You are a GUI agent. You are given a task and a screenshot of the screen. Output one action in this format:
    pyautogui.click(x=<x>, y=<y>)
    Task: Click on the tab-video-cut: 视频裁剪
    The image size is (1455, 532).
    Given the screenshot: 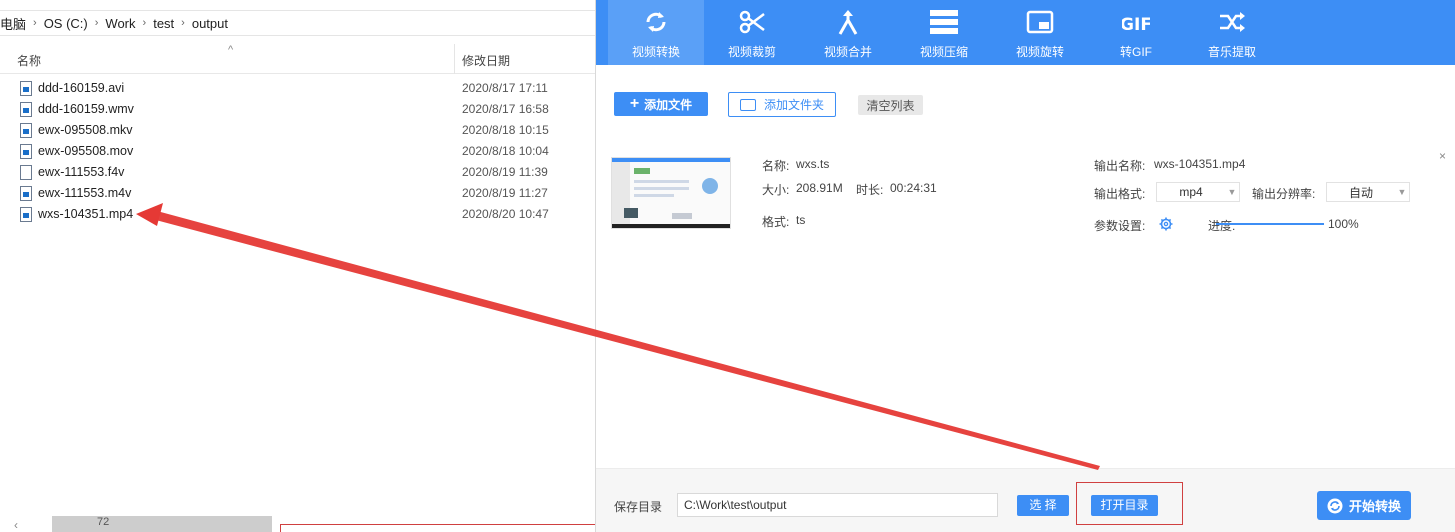 What is the action you would take?
    pyautogui.click(x=752, y=32)
    